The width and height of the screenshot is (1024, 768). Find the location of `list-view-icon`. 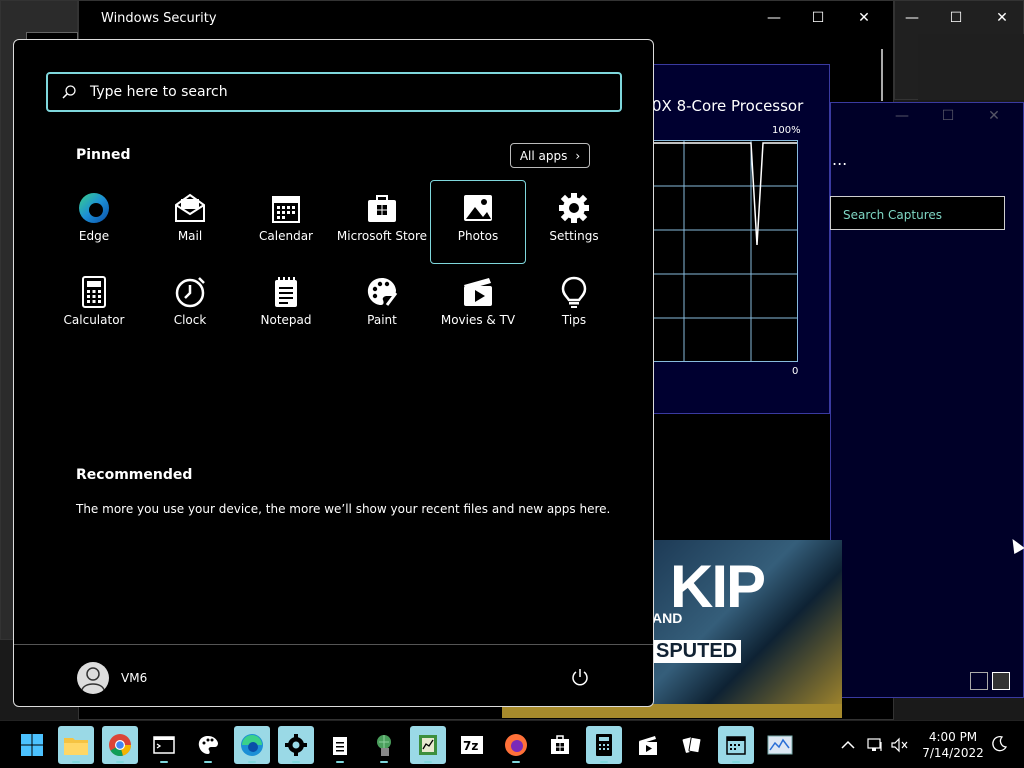

list-view-icon is located at coordinates (979, 681).